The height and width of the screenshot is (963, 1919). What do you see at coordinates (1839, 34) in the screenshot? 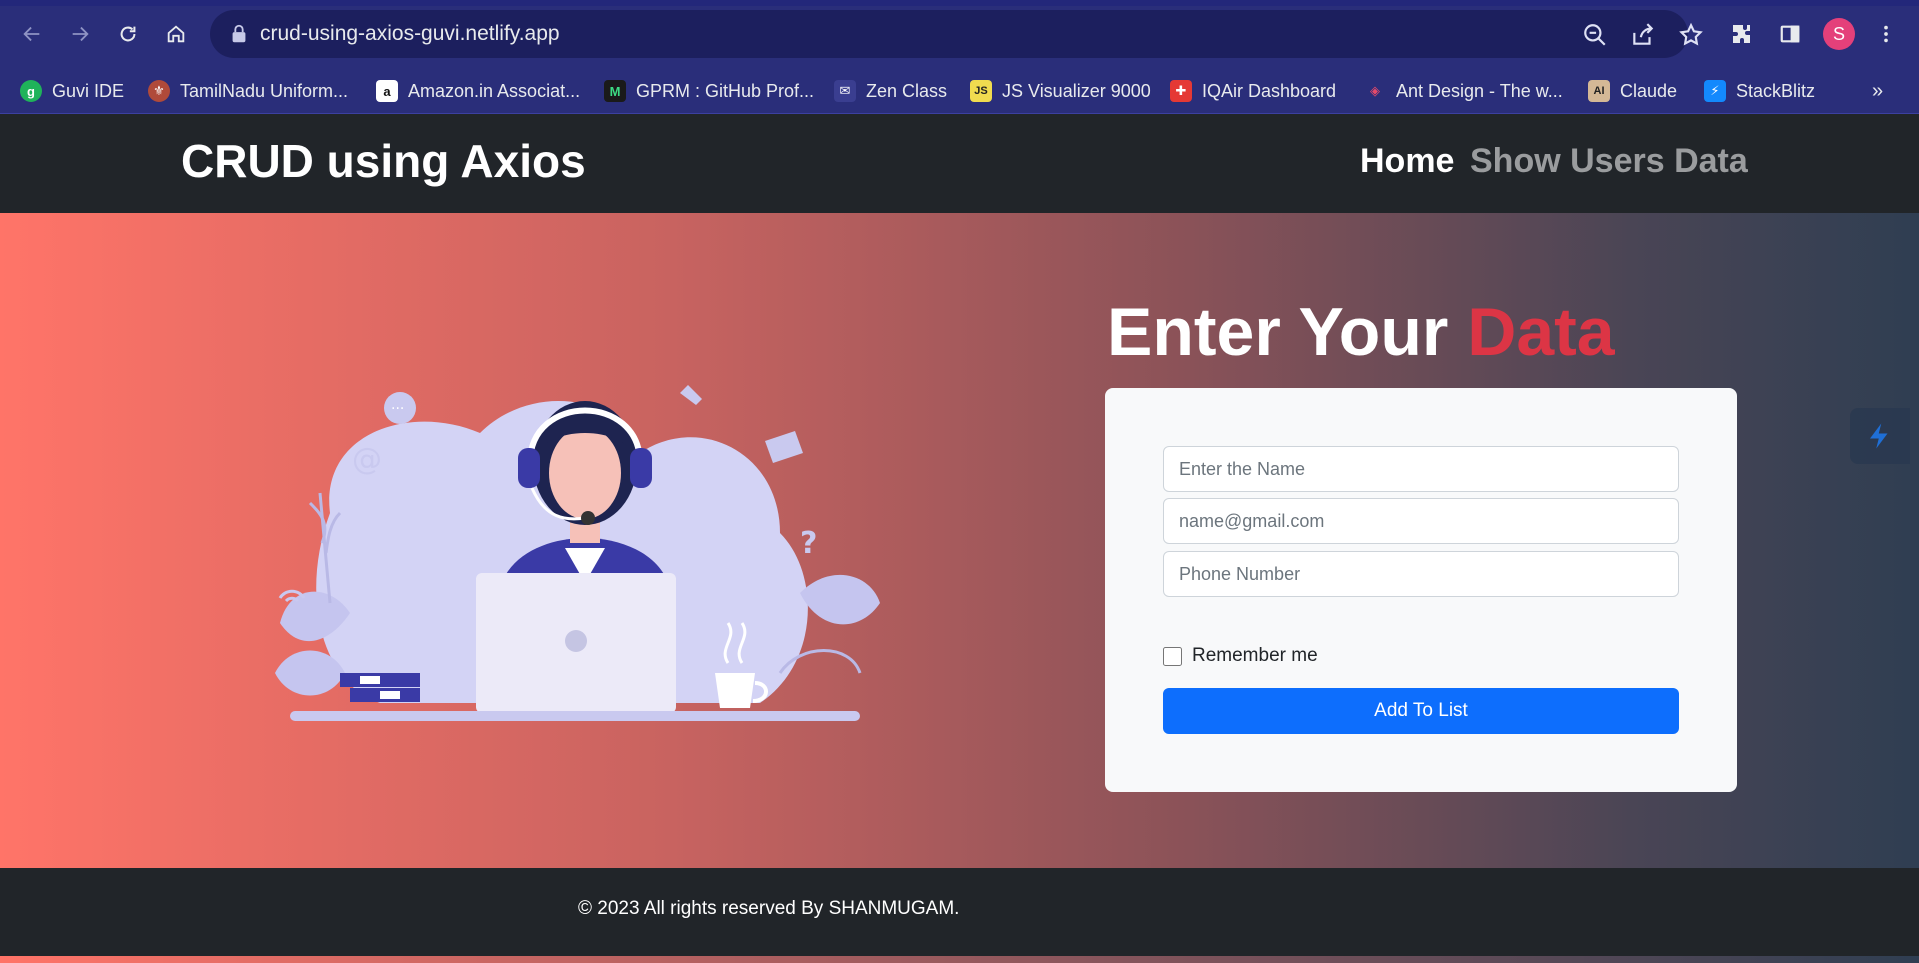
I see `profile-avatar: S` at bounding box center [1839, 34].